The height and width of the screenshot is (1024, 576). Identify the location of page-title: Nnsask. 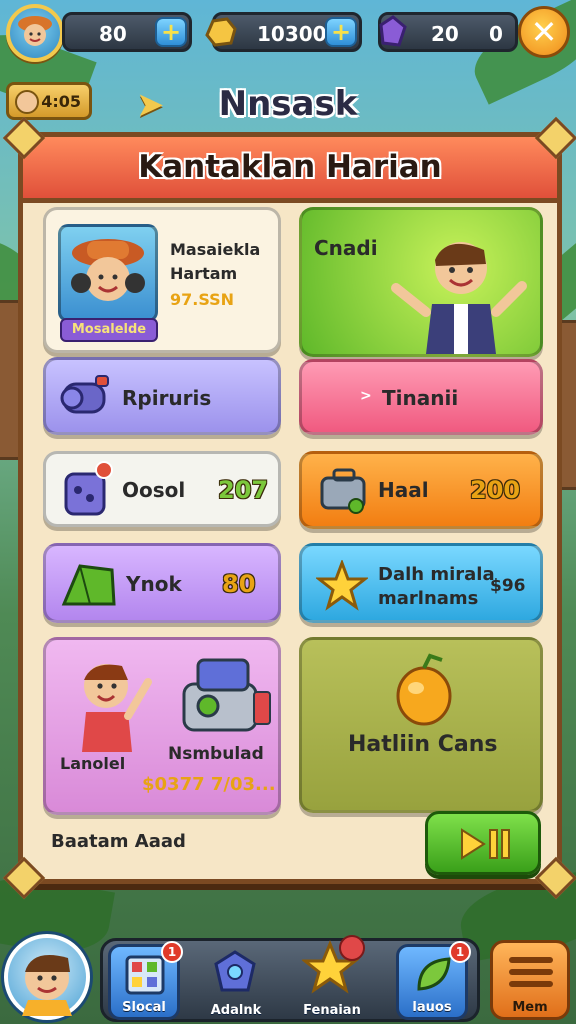
(288, 104).